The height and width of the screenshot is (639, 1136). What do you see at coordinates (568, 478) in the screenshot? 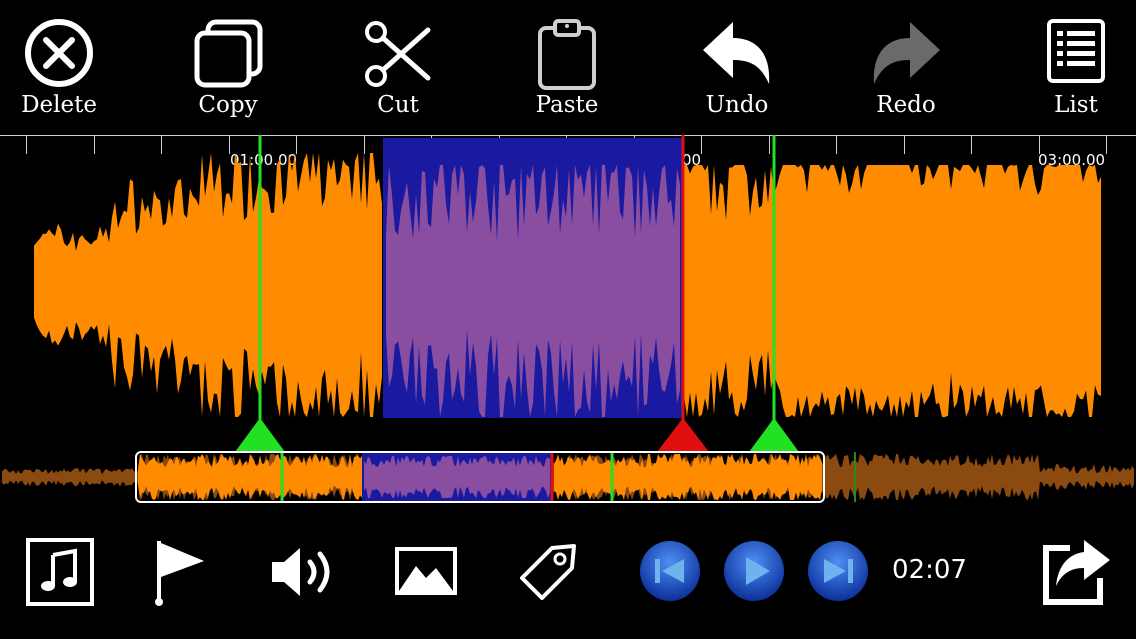
I see `overview-strip` at bounding box center [568, 478].